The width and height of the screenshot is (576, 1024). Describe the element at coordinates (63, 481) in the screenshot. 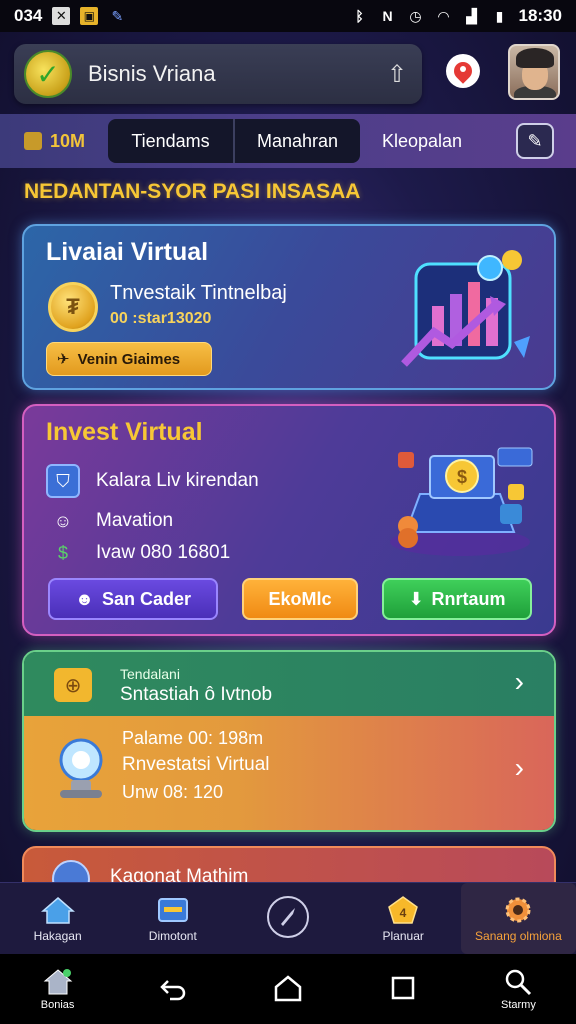

I see `shield-icon: ⛉` at that location.